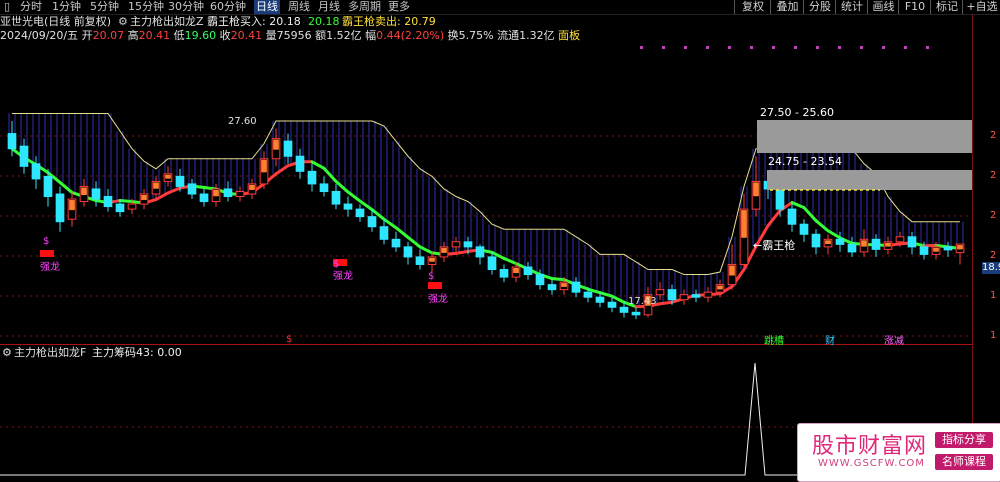  Describe the element at coordinates (344, 35) in the screenshot. I see `amount-value: 1.52亿` at that location.